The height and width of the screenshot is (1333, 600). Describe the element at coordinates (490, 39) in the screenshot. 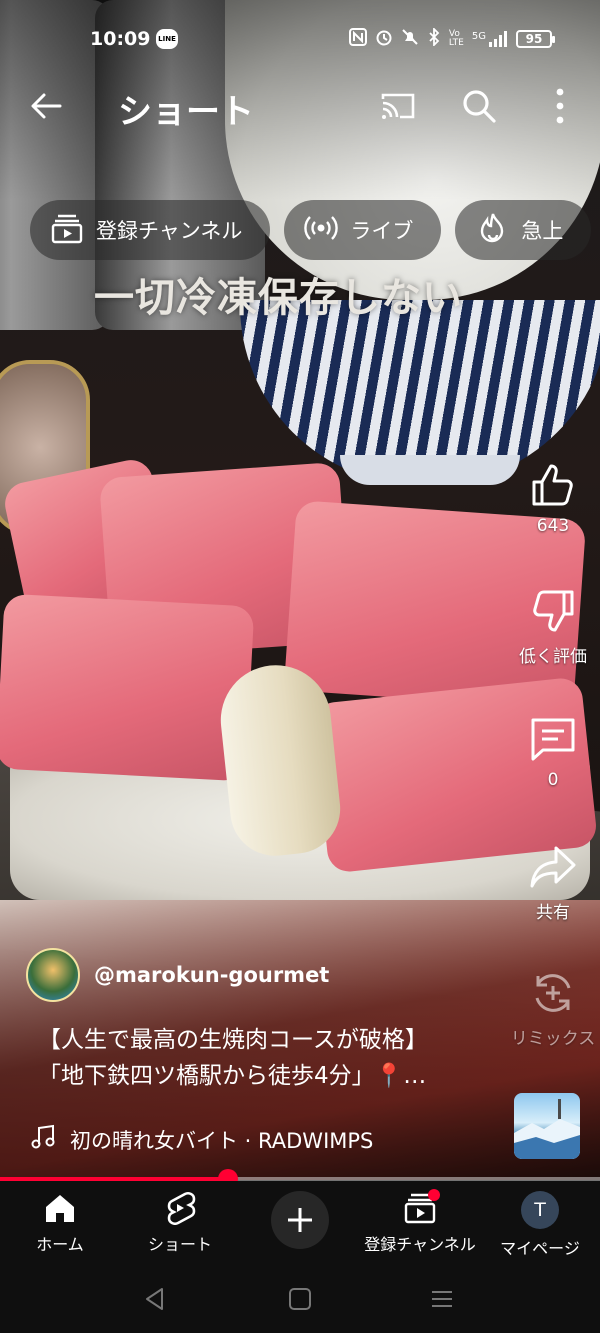

I see `signal-icon: 5G` at that location.